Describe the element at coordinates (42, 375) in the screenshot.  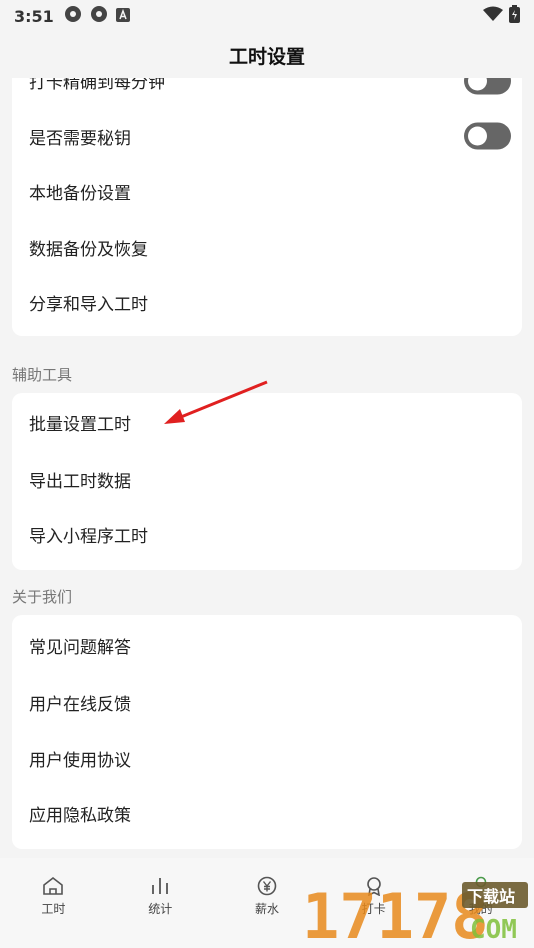
I see `section-title-tools: 辅助工具` at that location.